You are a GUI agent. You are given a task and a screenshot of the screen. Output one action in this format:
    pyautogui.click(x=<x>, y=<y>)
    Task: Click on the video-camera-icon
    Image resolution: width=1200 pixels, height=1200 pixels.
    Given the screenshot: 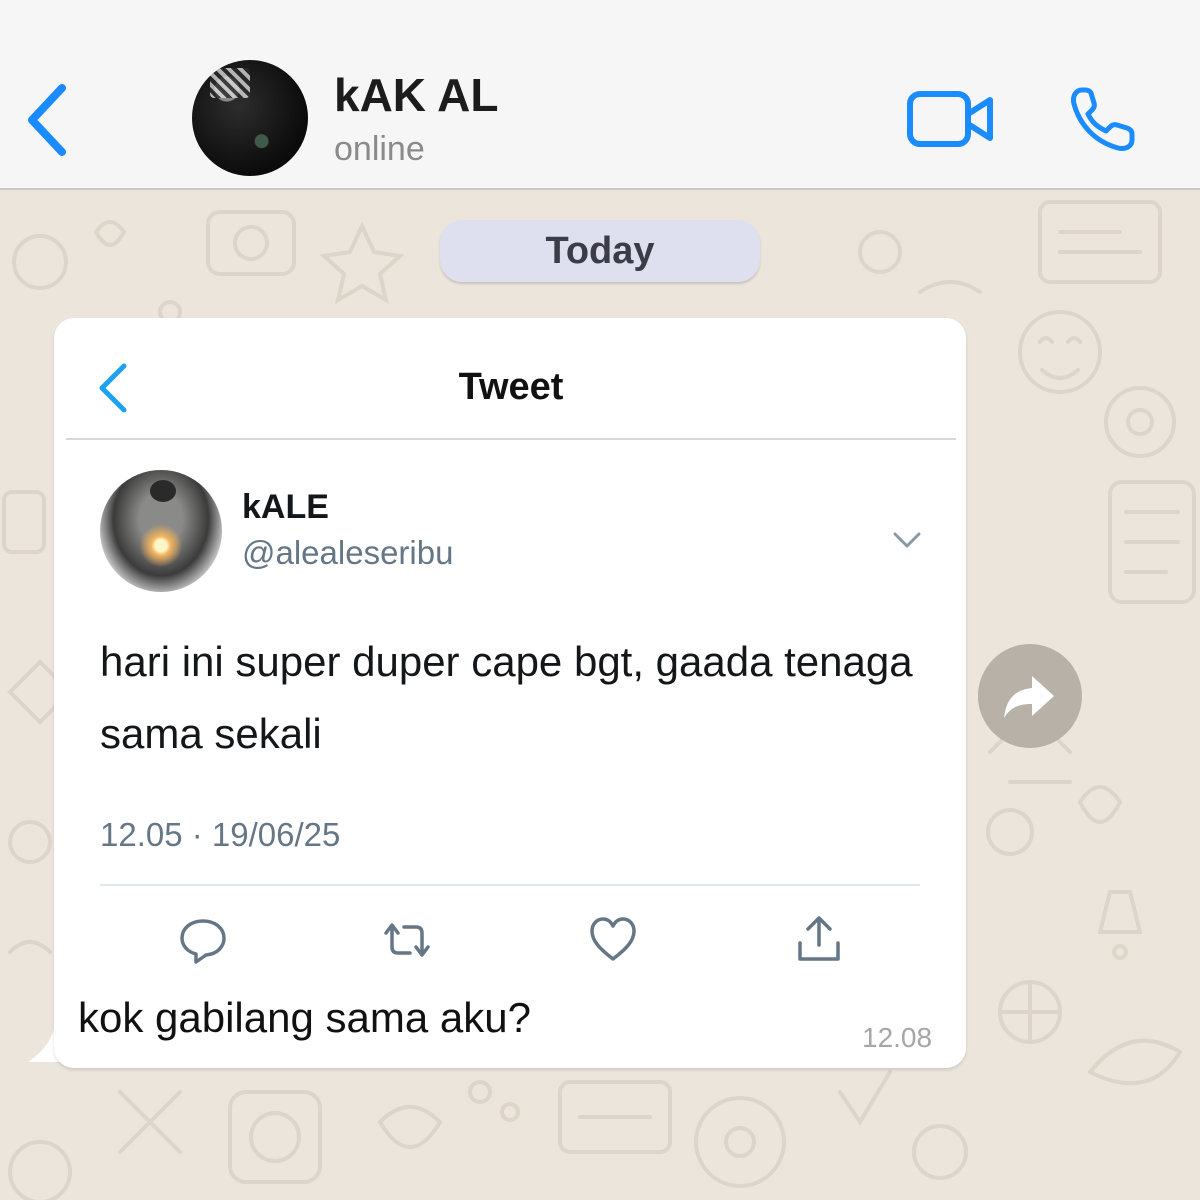 What is the action you would take?
    pyautogui.click(x=950, y=119)
    